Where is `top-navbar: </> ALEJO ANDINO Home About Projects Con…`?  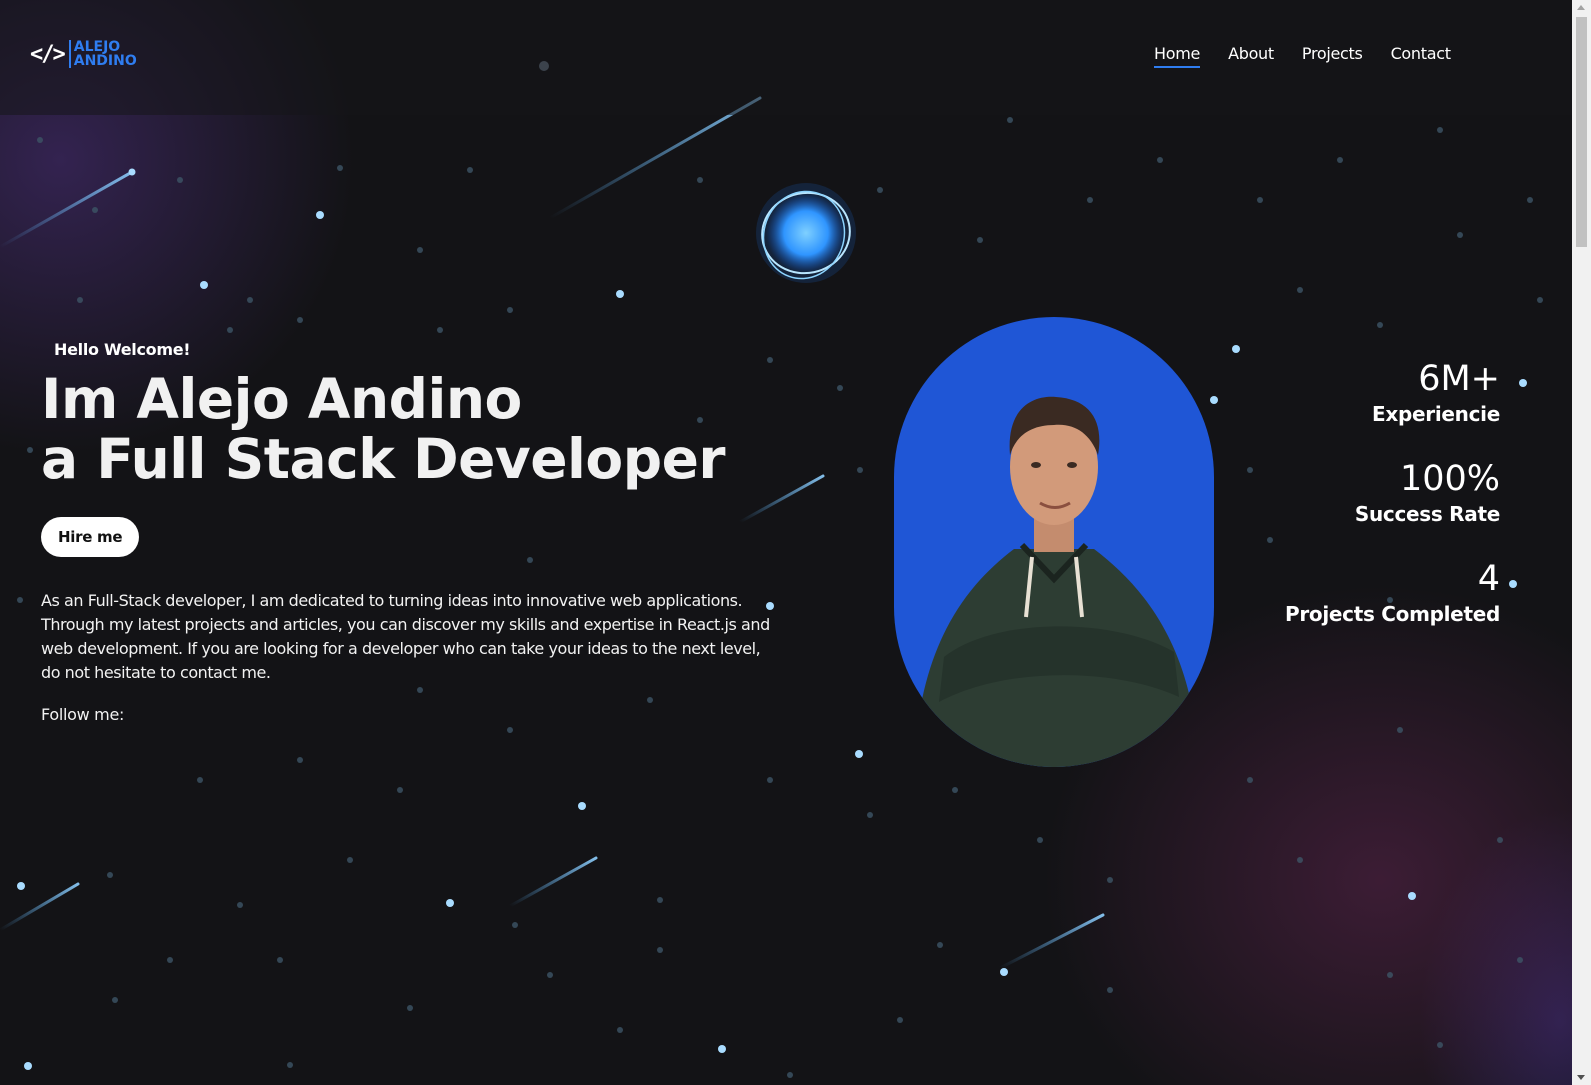 top-navbar: </> ALEJO ANDINO Home About Projects Con… is located at coordinates (786, 57).